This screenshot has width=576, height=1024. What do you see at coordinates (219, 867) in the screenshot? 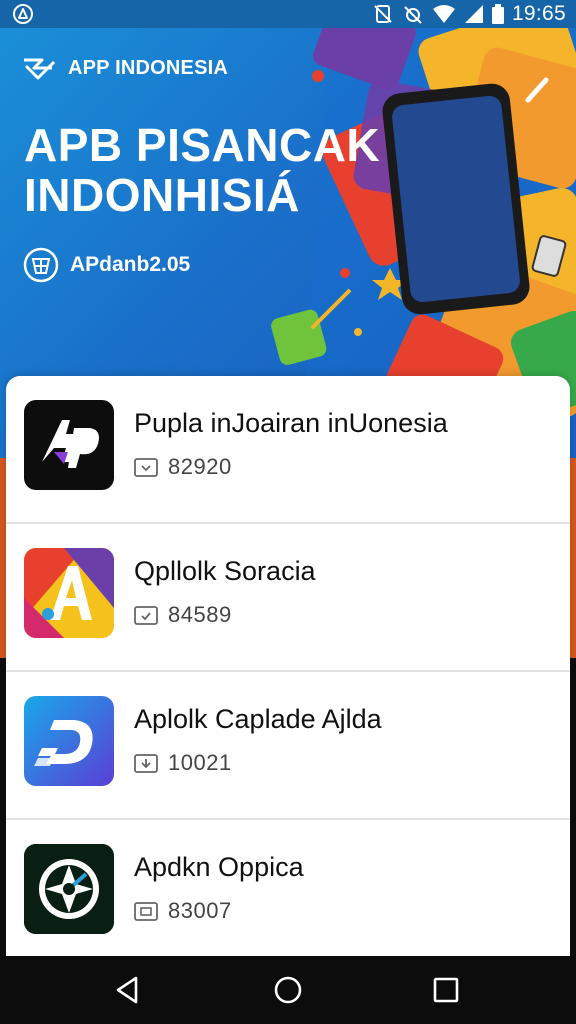
I see `app-name: Apdkn Oppica` at bounding box center [219, 867].